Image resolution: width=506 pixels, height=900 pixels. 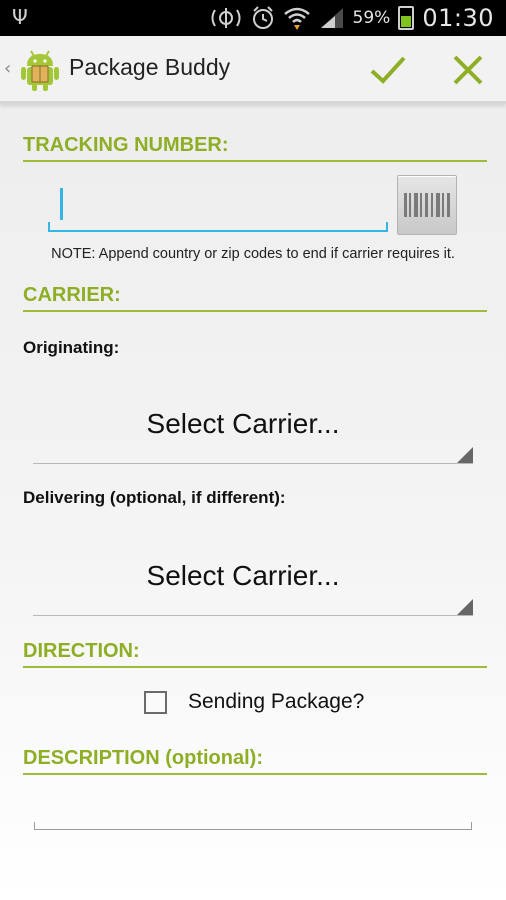 I want to click on originating-label: Originating:, so click(x=71, y=347).